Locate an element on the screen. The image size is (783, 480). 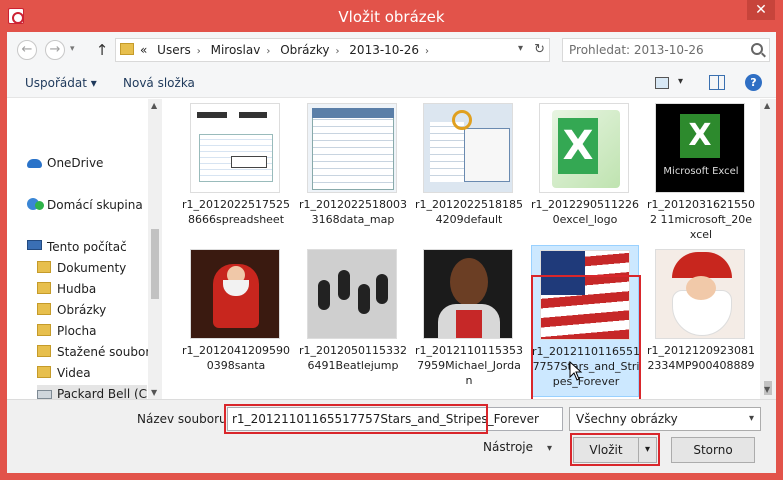
breadcrumb-obrazky: Obrázky is located at coordinates (304, 50).